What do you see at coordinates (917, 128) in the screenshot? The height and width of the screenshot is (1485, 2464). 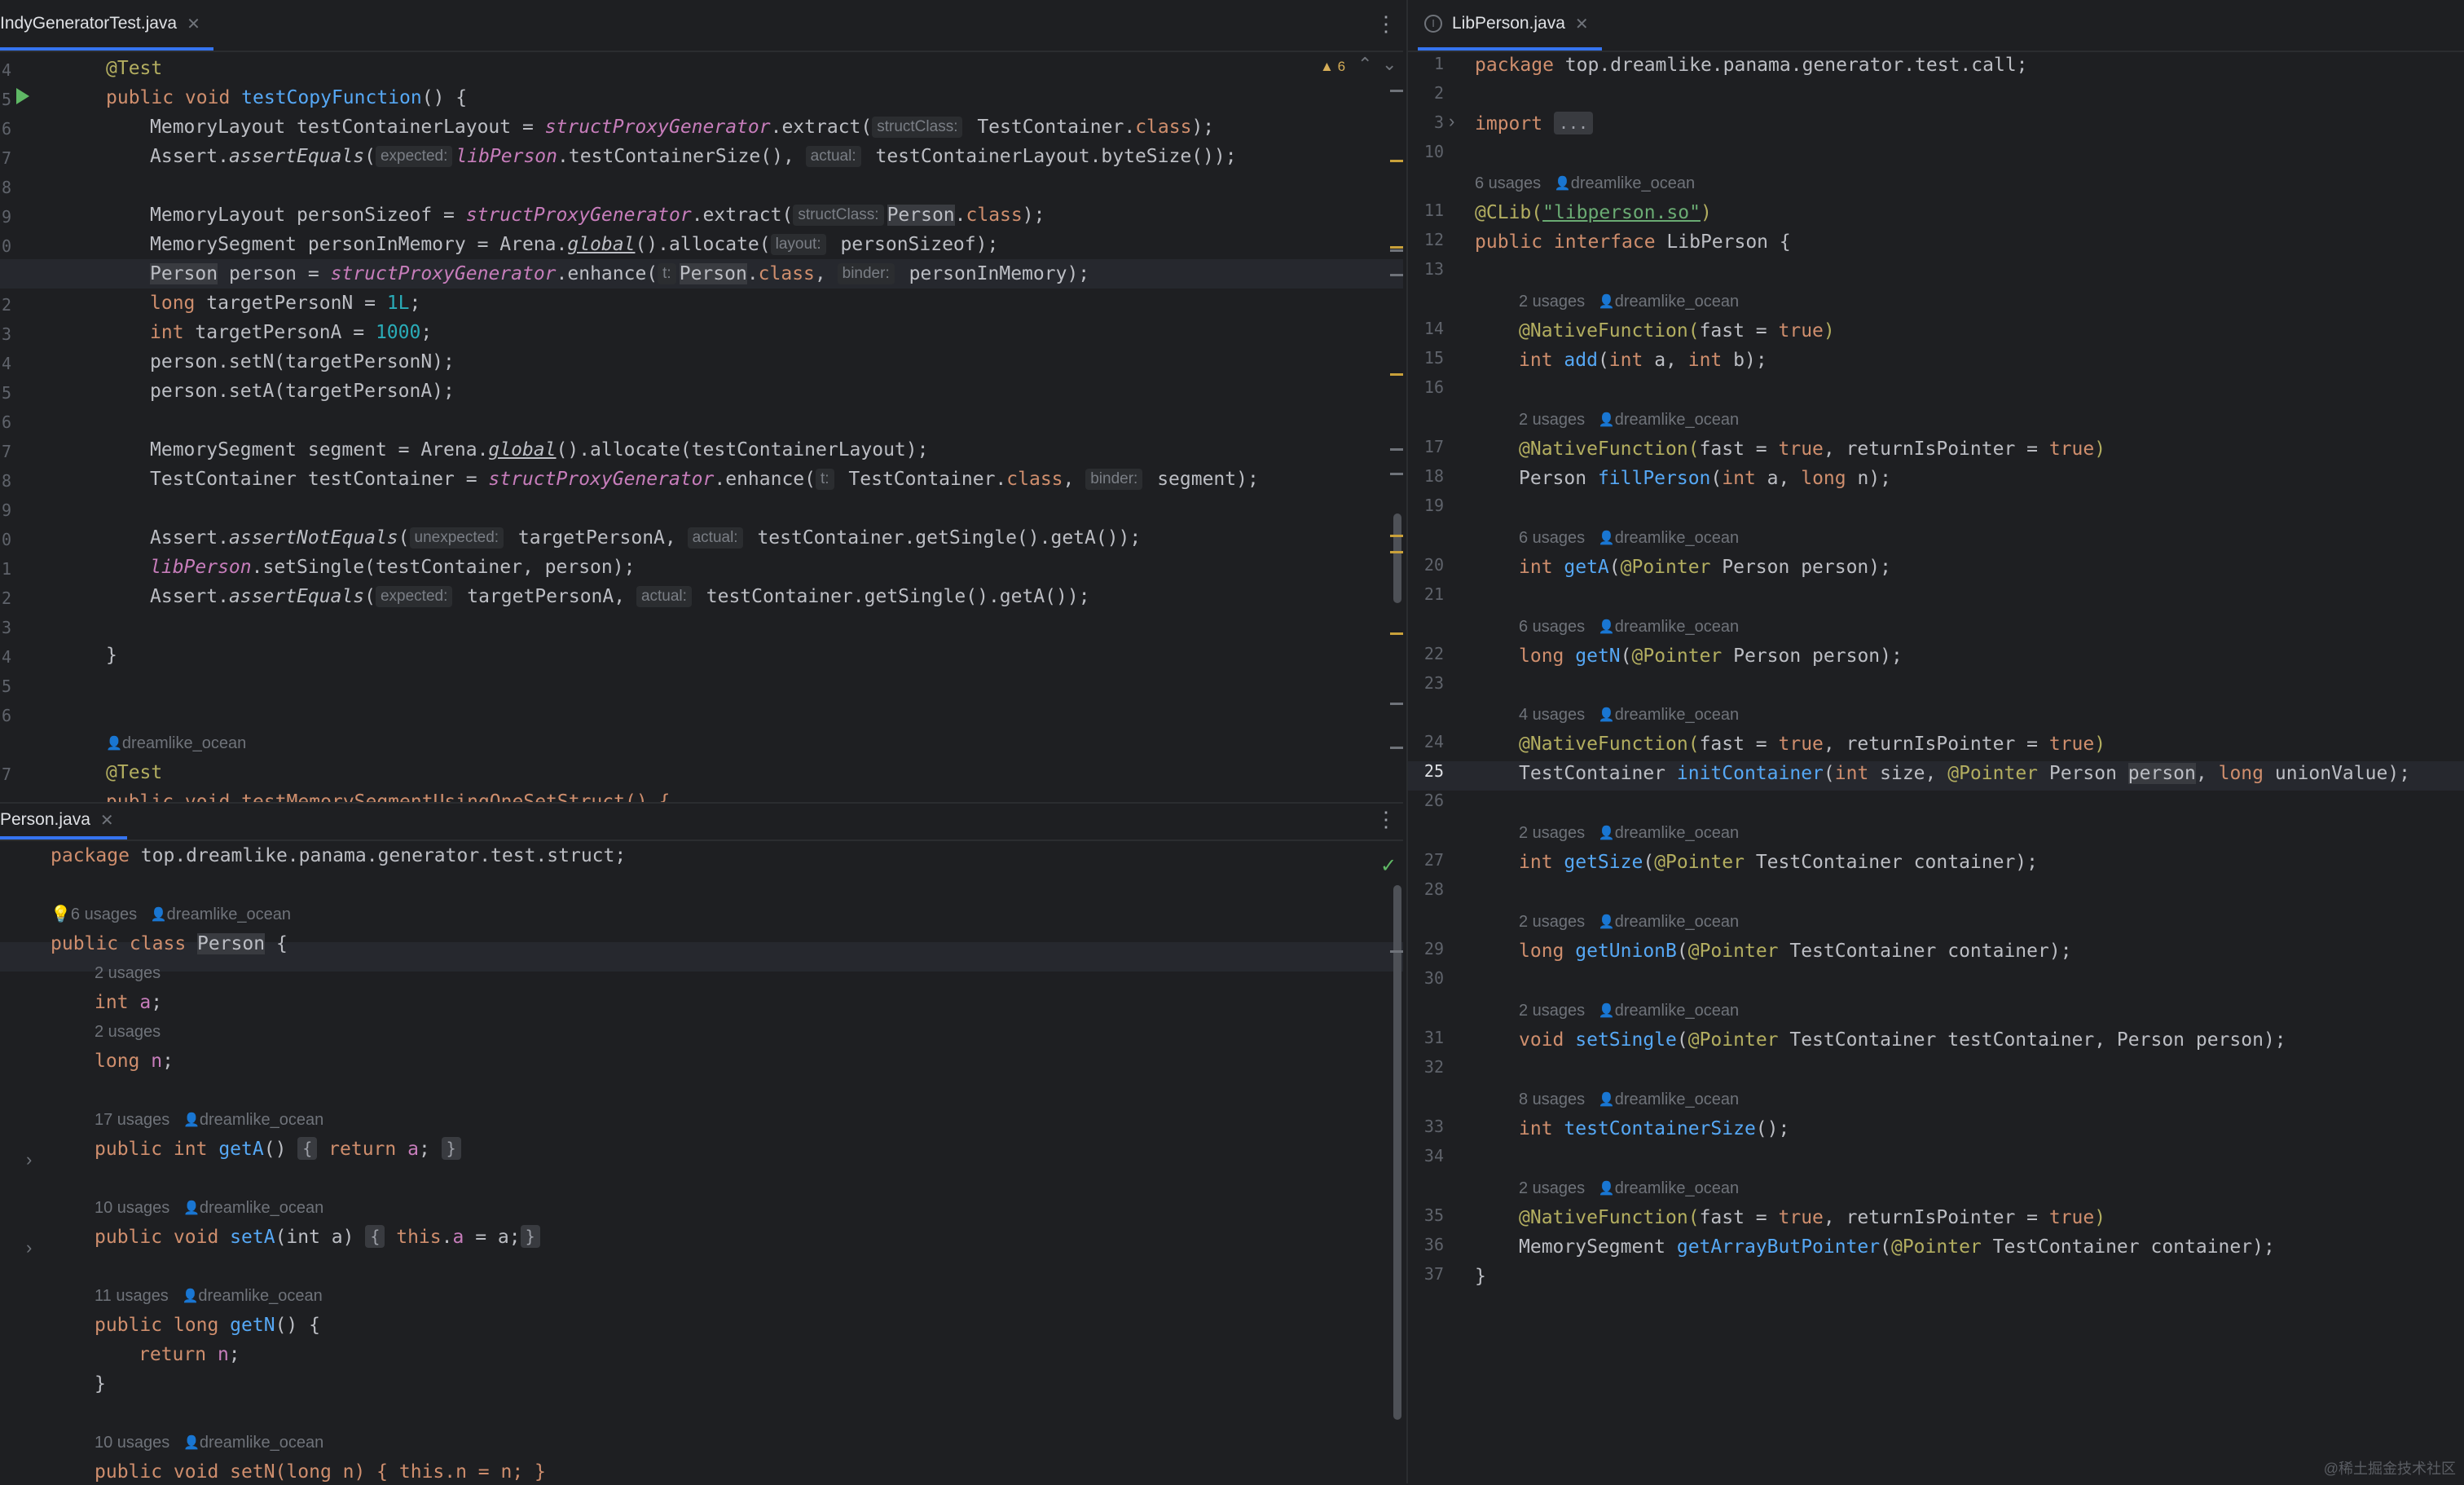 I see `parameter-hint: structClass:` at bounding box center [917, 128].